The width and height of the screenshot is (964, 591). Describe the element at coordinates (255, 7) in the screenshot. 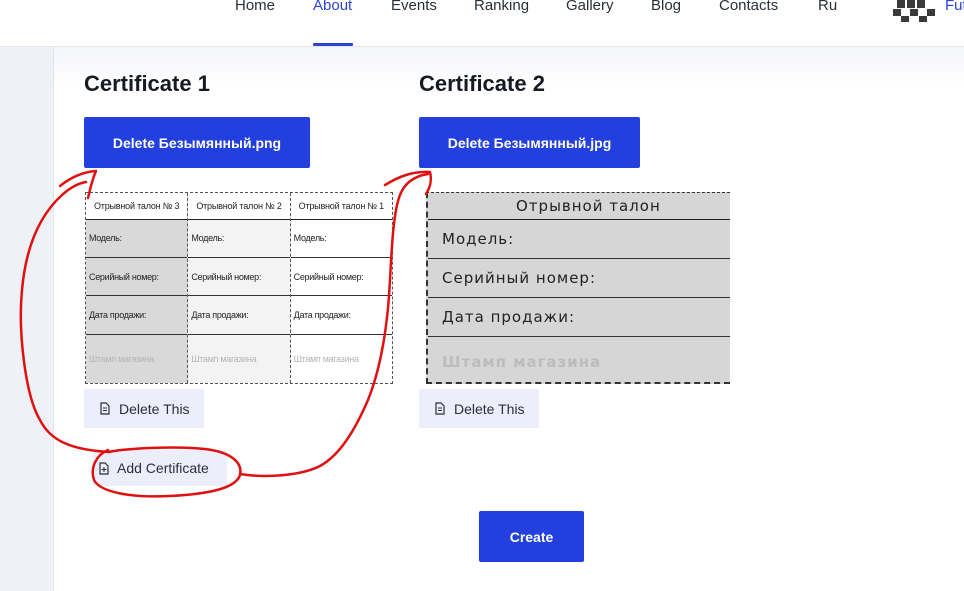

I see `nav-home: Home` at that location.